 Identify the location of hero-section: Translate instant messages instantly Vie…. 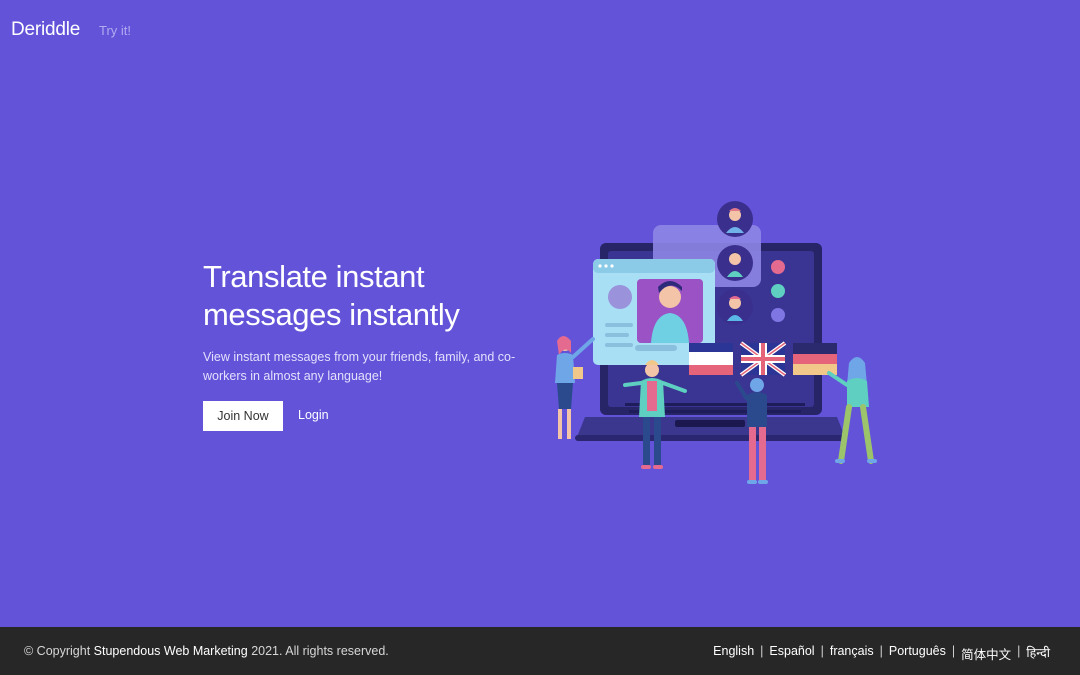
(363, 344).